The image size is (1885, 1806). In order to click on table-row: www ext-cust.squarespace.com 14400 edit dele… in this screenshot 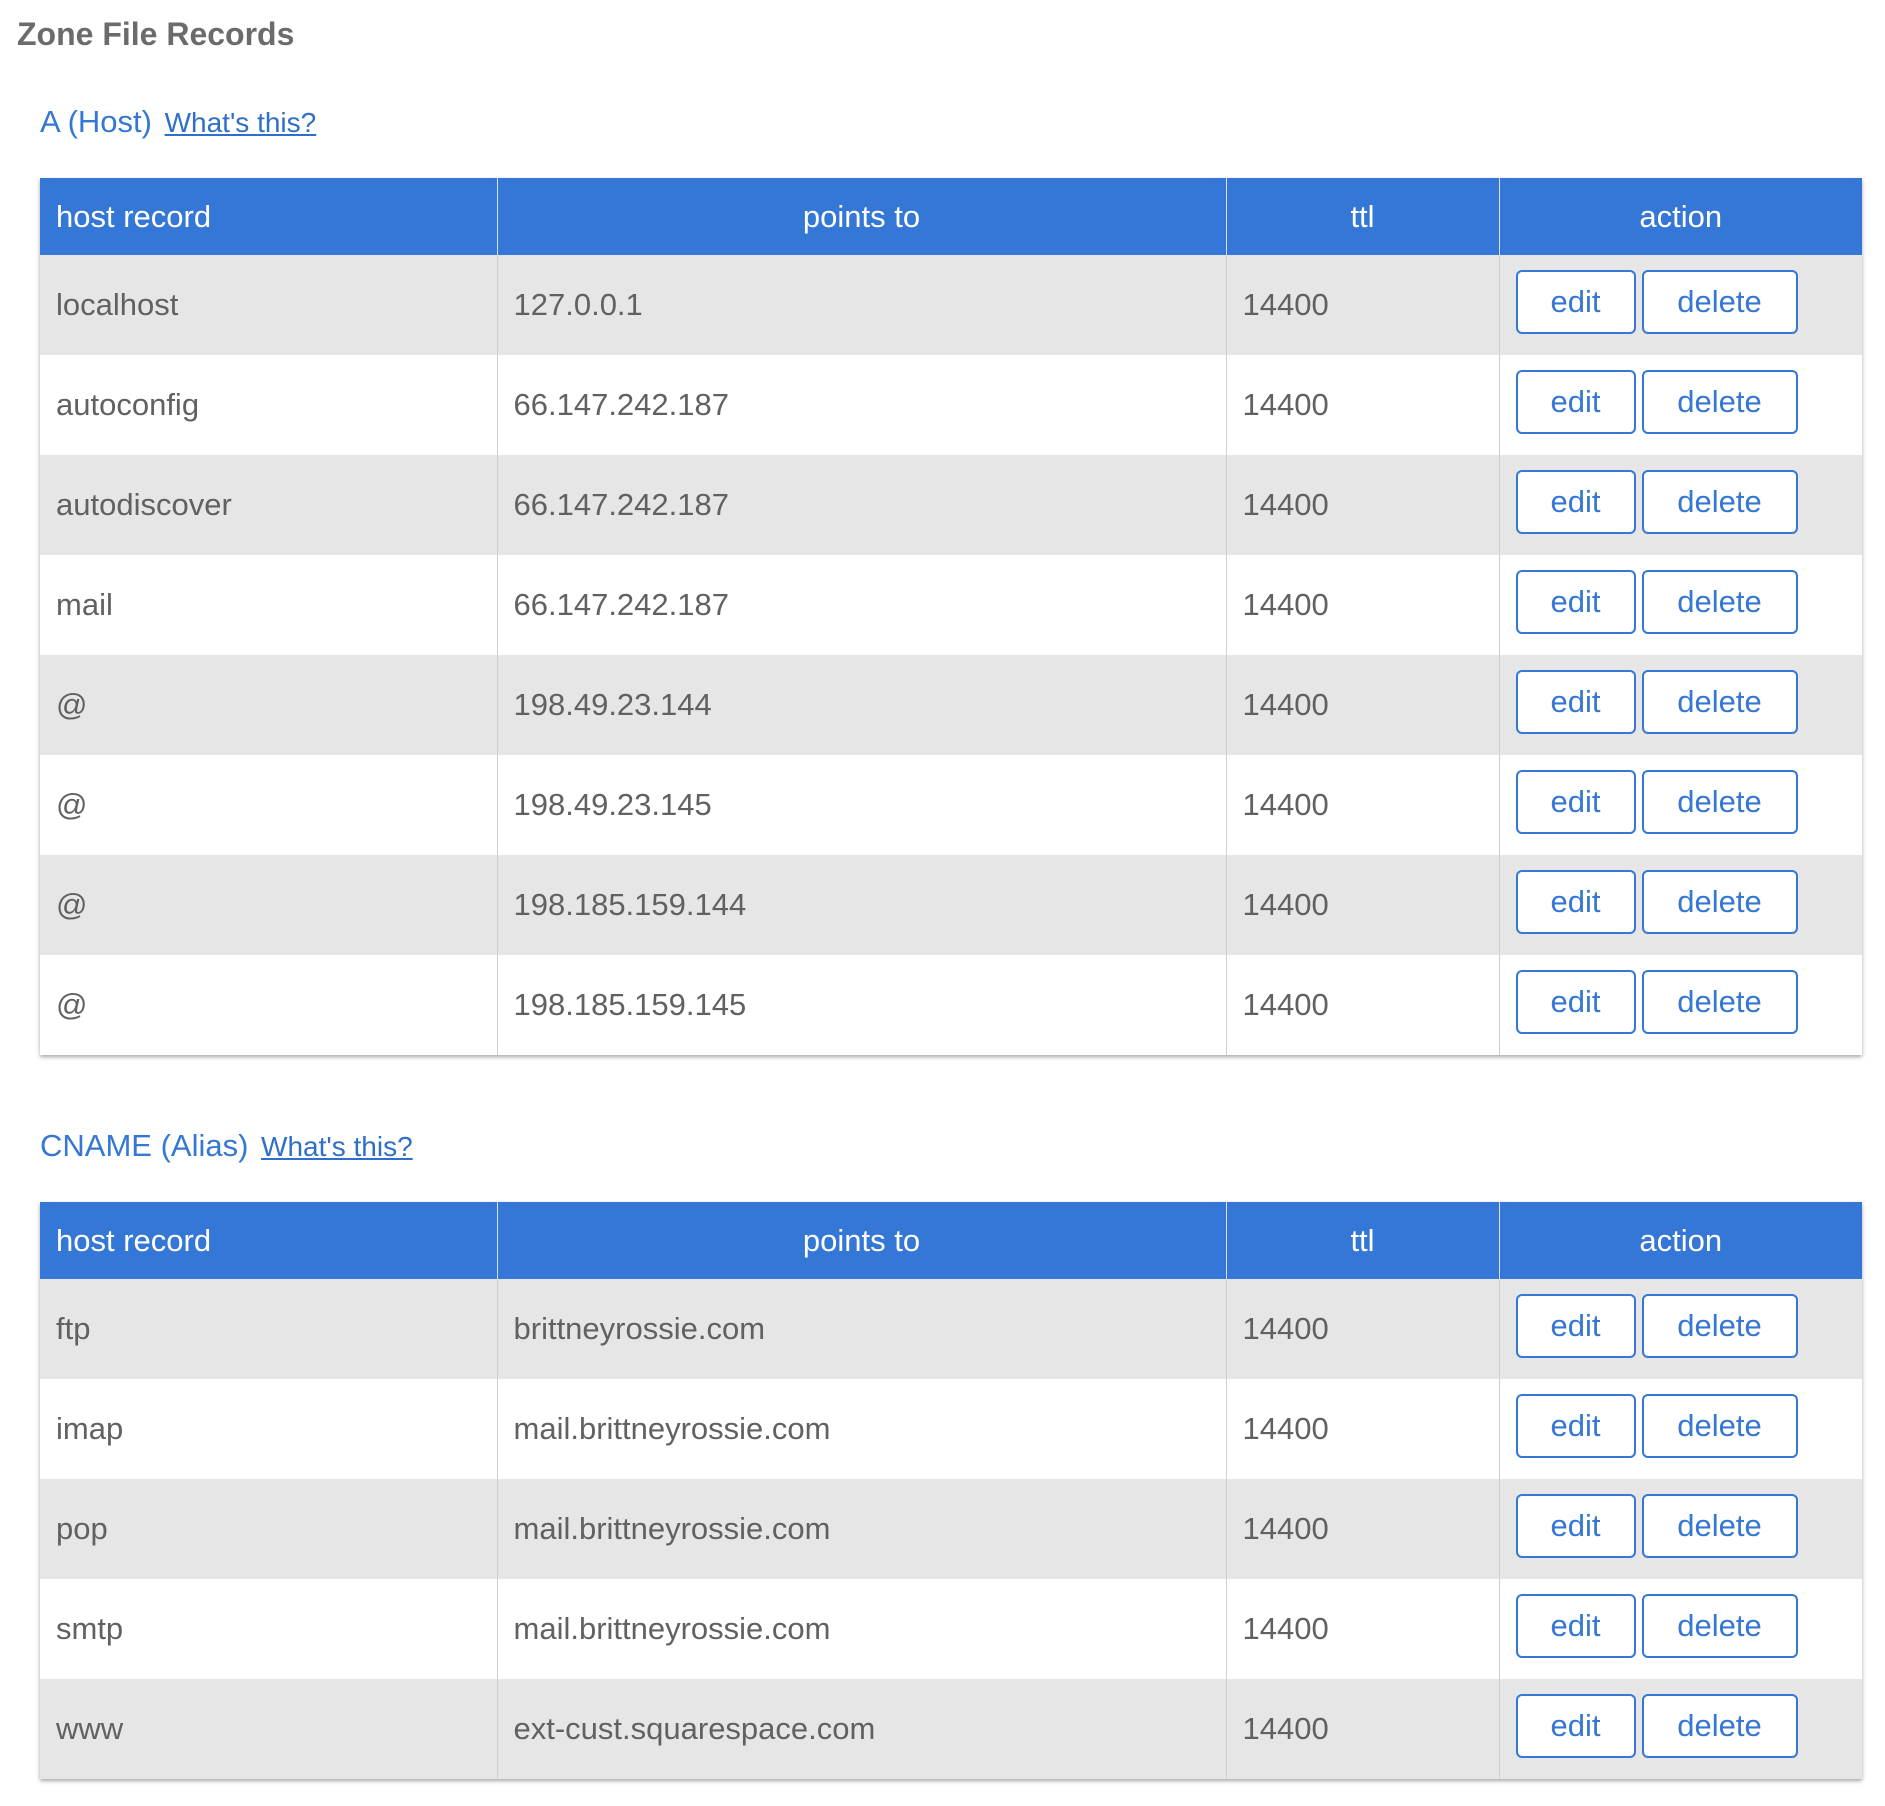, I will do `click(951, 1729)`.